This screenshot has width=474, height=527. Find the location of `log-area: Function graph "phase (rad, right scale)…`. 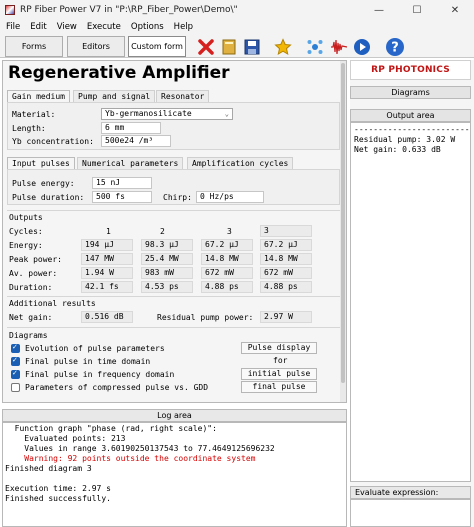

log-area: Function graph "phase (rad, right scale)… is located at coordinates (174, 474).